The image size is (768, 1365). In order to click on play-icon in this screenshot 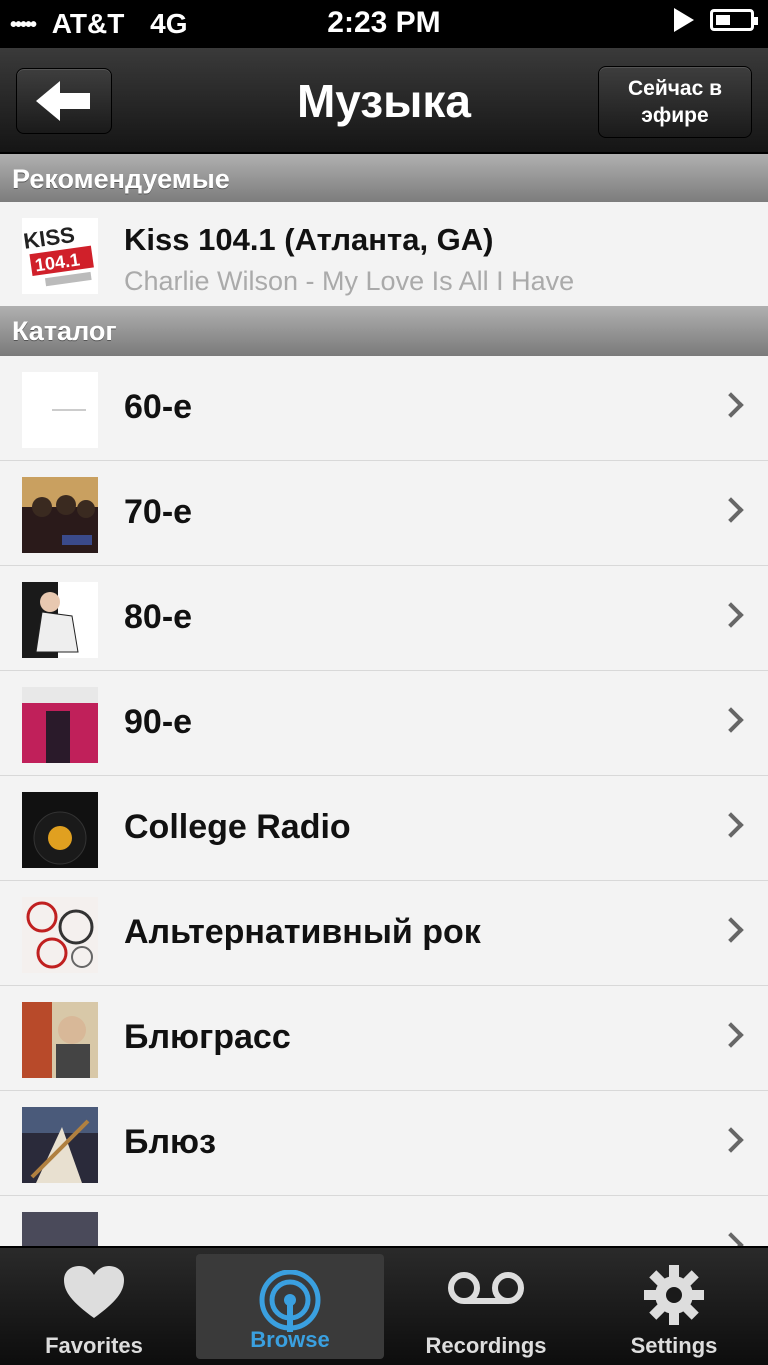, I will do `click(684, 20)`.